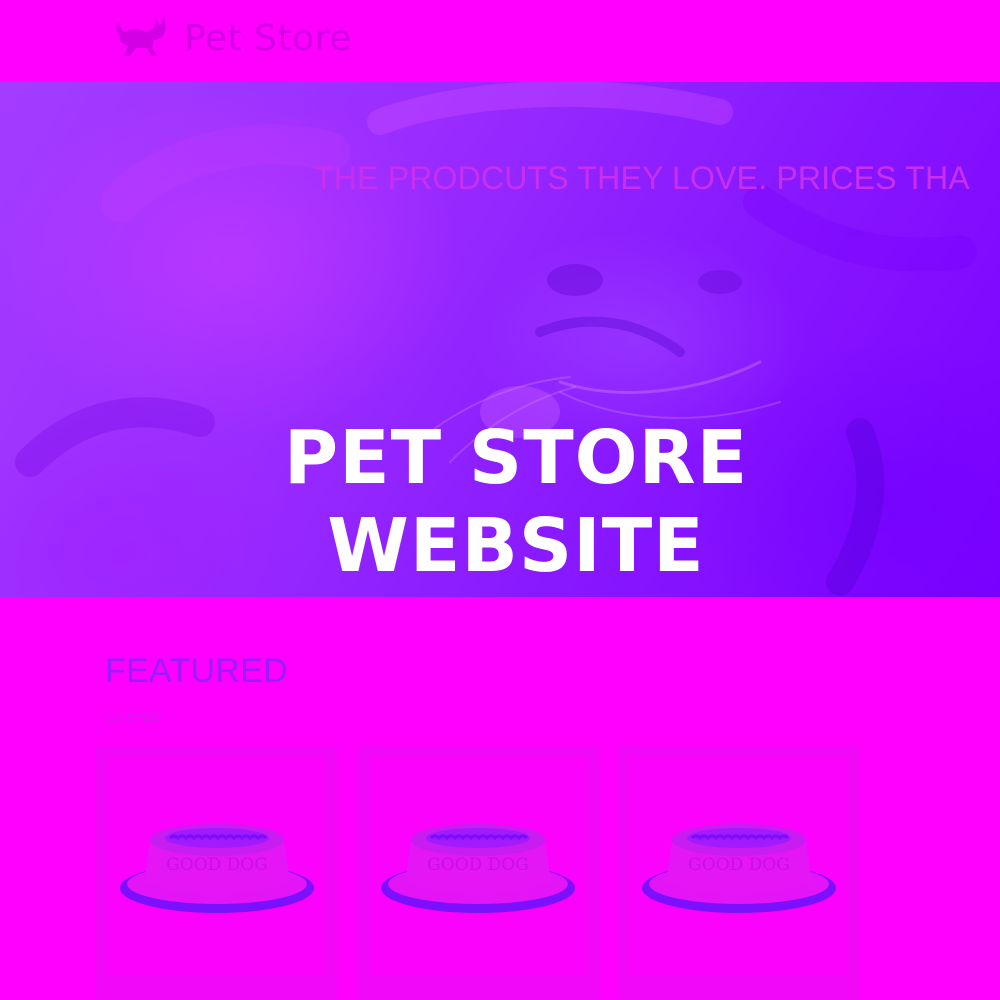 The height and width of the screenshot is (1000, 1000). Describe the element at coordinates (134, 716) in the screenshot. I see `featured-subtitle: Lorem20` at that location.